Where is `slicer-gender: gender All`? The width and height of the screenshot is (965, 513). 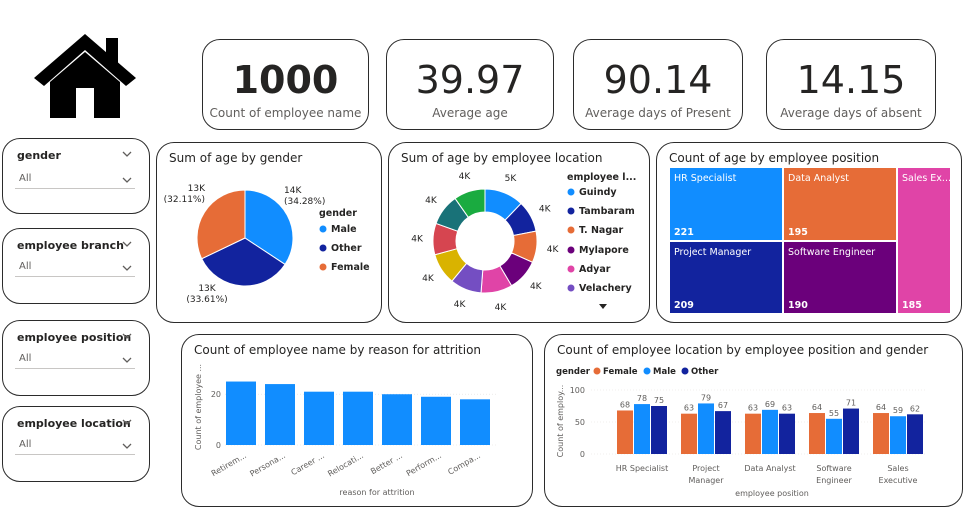
slicer-gender: gender All is located at coordinates (76, 176).